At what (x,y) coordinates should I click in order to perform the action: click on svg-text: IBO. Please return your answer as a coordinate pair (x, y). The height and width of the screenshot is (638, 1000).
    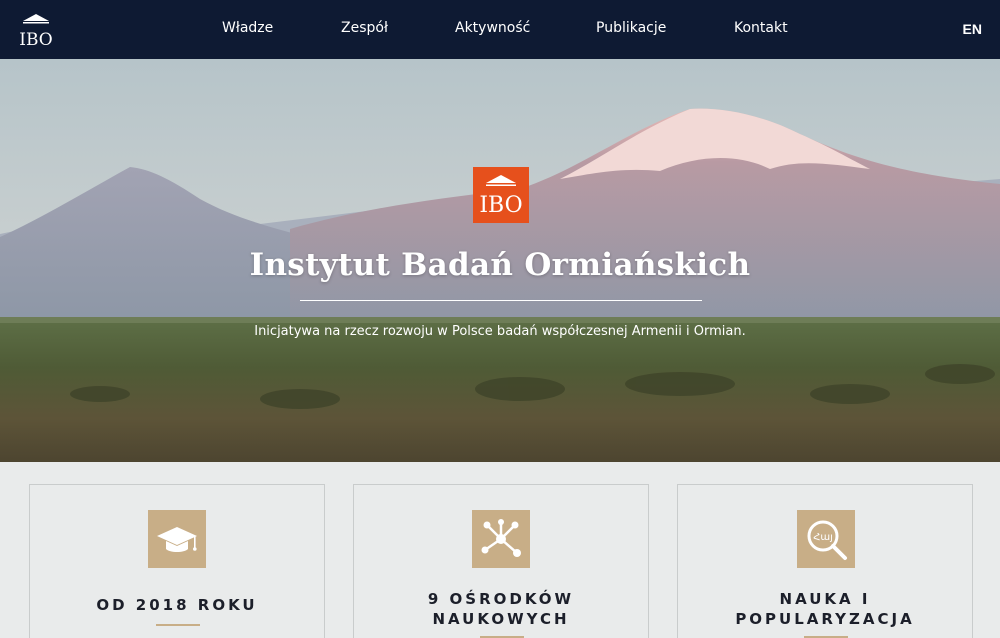
    Looking at the image, I should click on (500, 205).